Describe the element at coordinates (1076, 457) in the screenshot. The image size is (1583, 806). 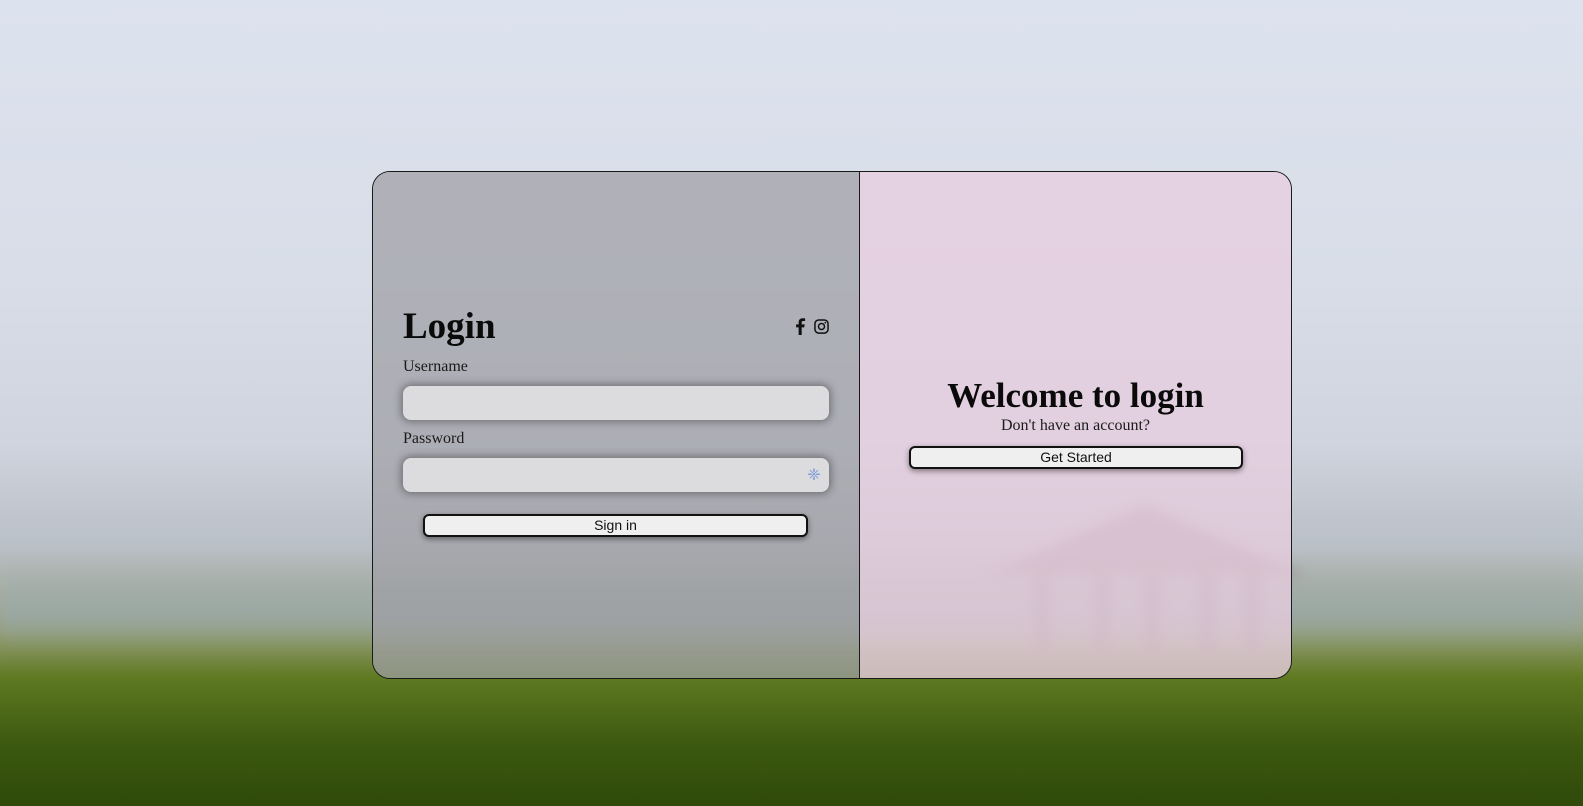
I see `get-started-button: Get Started` at that location.